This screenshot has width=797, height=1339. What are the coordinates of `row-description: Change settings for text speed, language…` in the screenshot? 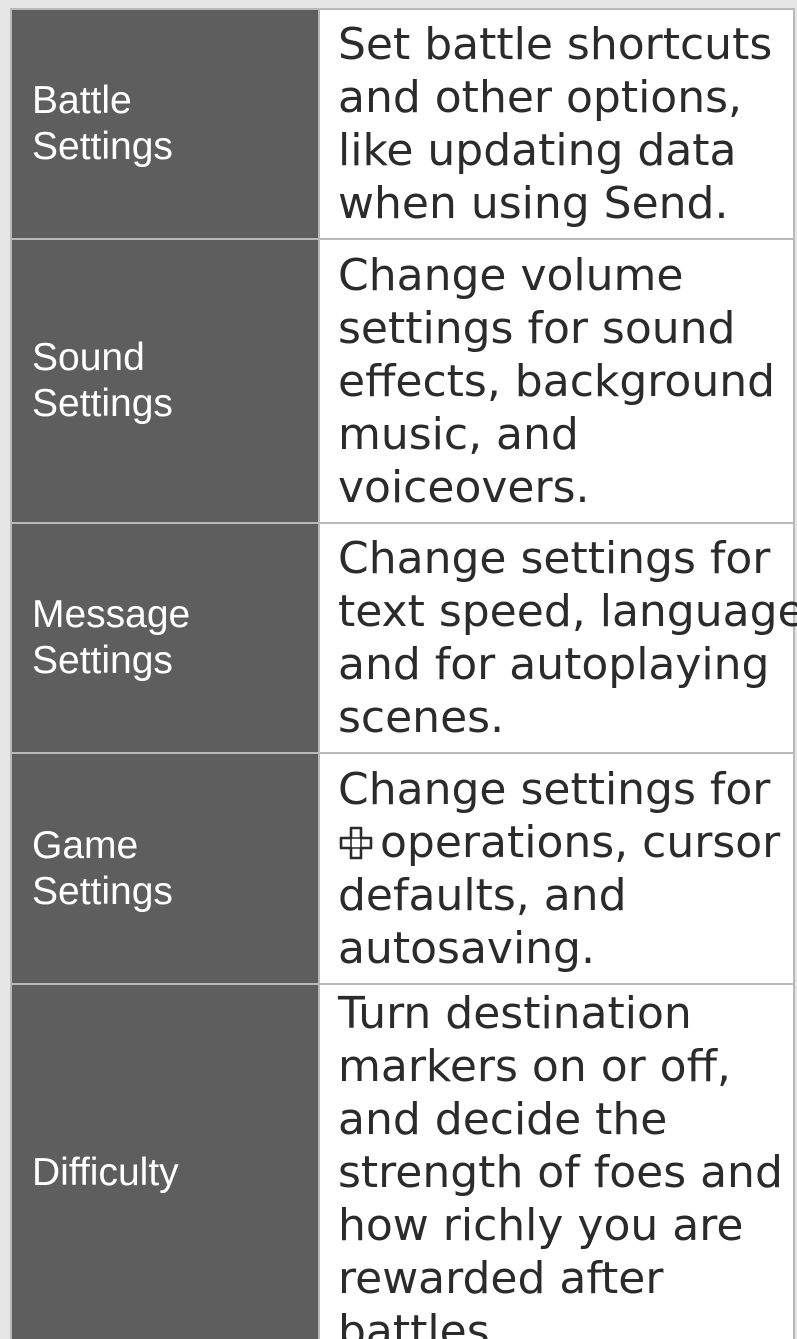 It's located at (557, 638).